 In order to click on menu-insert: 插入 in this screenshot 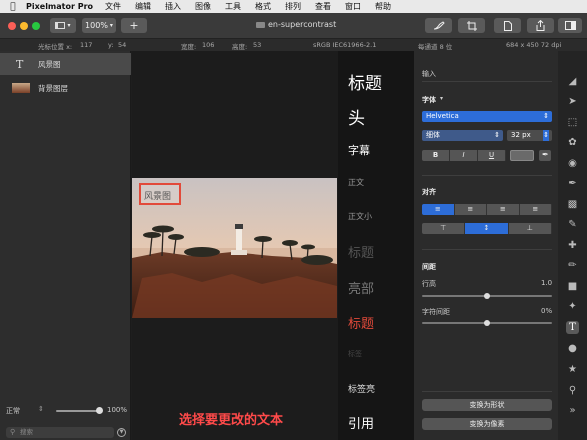, I will do `click(173, 6)`.